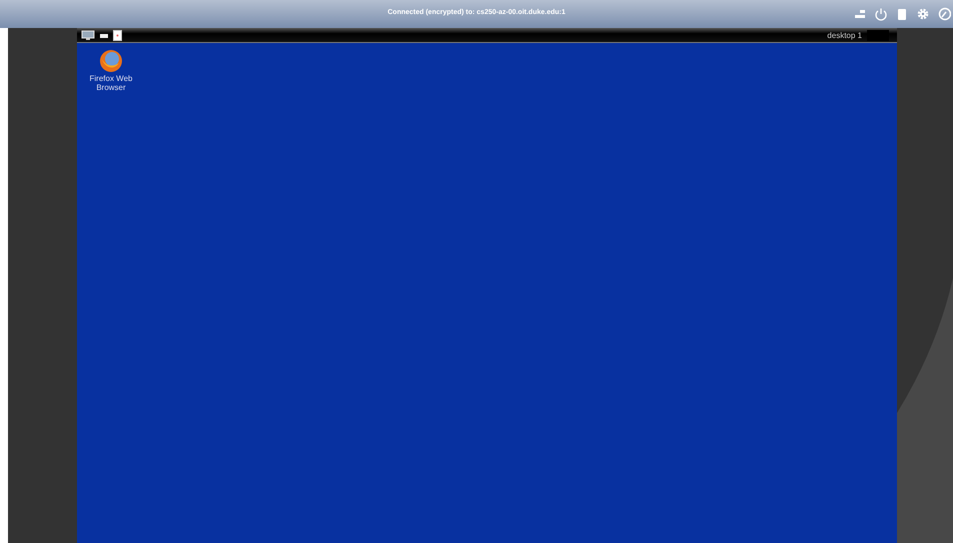 The image size is (953, 543). Describe the element at coordinates (88, 35) in the screenshot. I see `monitor-icon` at that location.